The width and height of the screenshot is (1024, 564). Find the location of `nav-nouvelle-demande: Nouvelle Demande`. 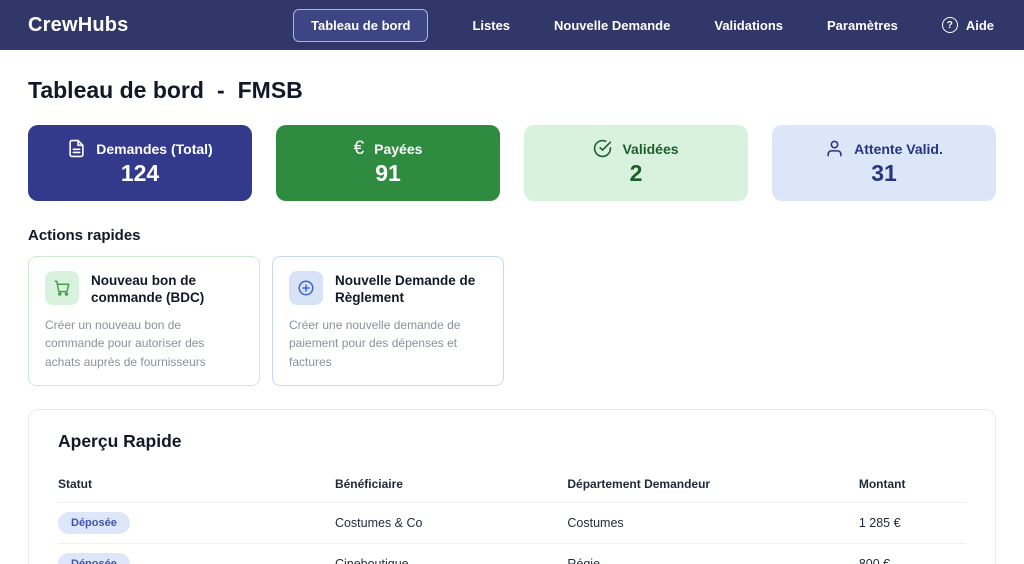

nav-nouvelle-demande: Nouvelle Demande is located at coordinates (612, 25).